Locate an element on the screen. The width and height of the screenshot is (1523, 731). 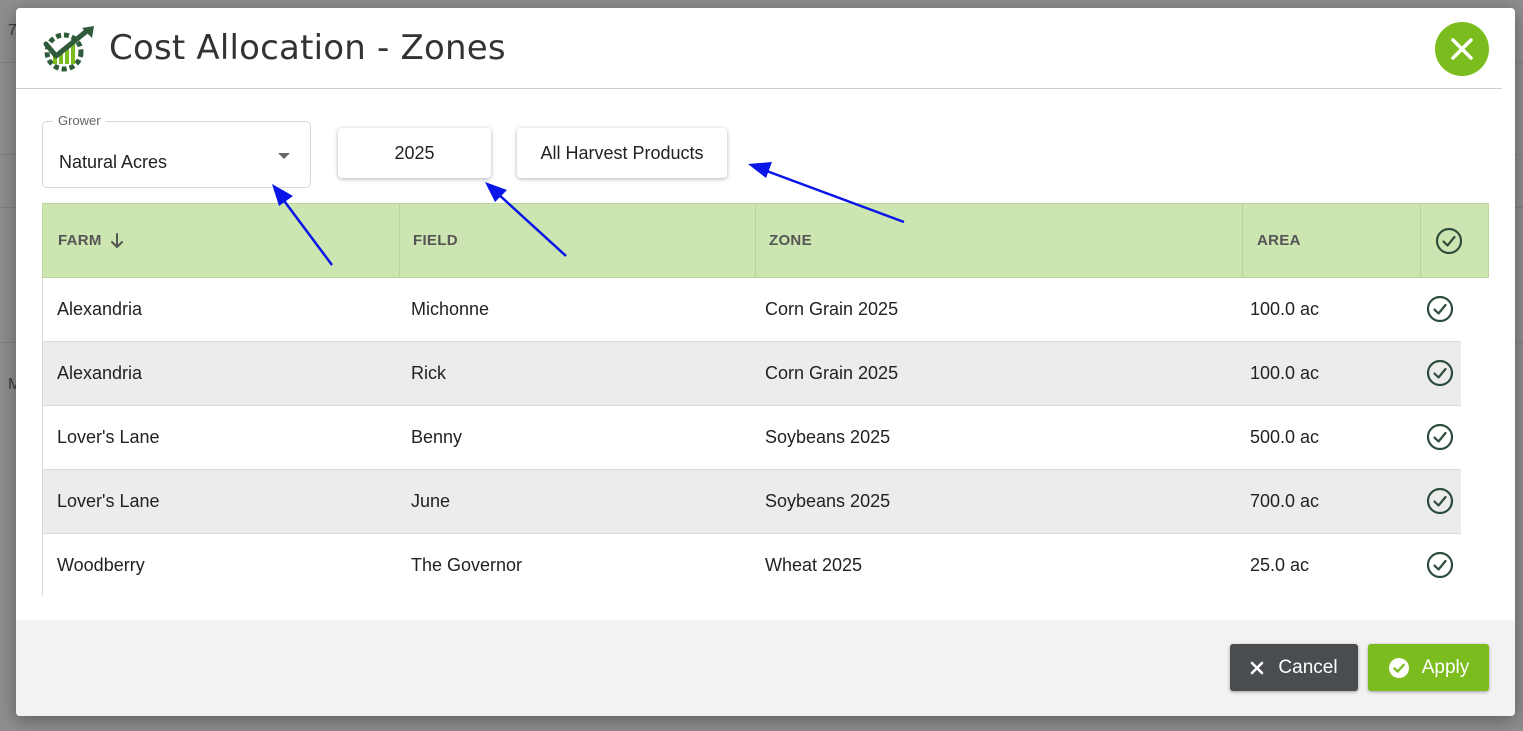
grower-select: Grower Natural Acres is located at coordinates (176, 150).